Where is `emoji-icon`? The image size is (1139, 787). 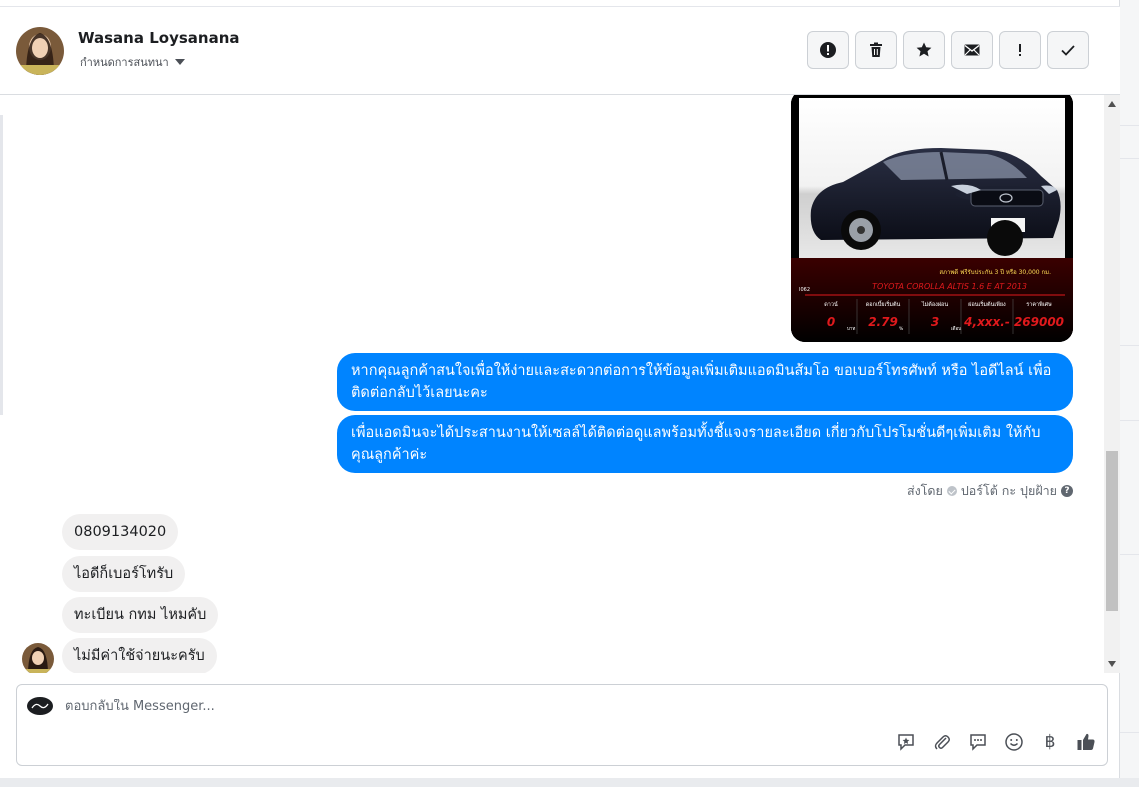 emoji-icon is located at coordinates (1014, 742).